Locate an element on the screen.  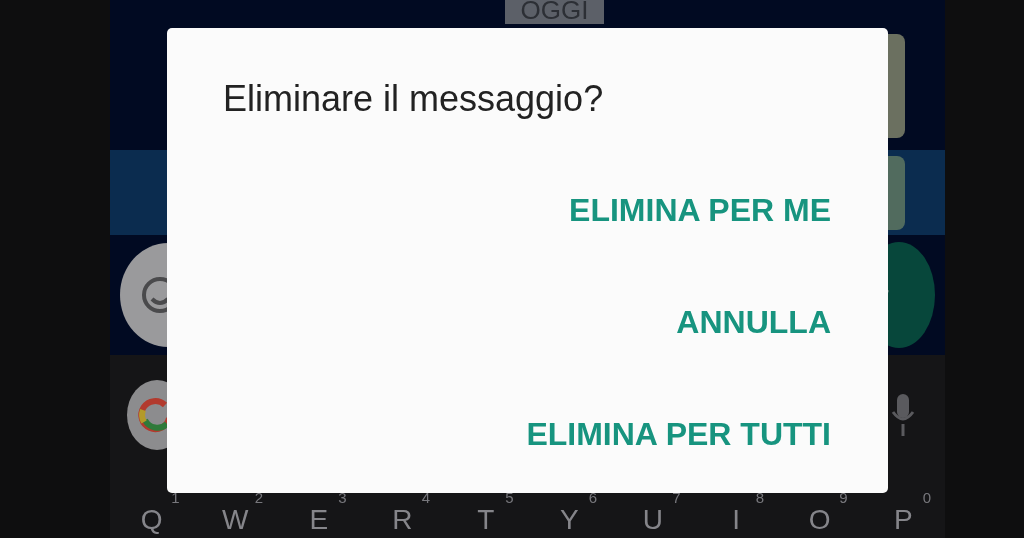
dialog-action-button: ANNULLA is located at coordinates (753, 322).